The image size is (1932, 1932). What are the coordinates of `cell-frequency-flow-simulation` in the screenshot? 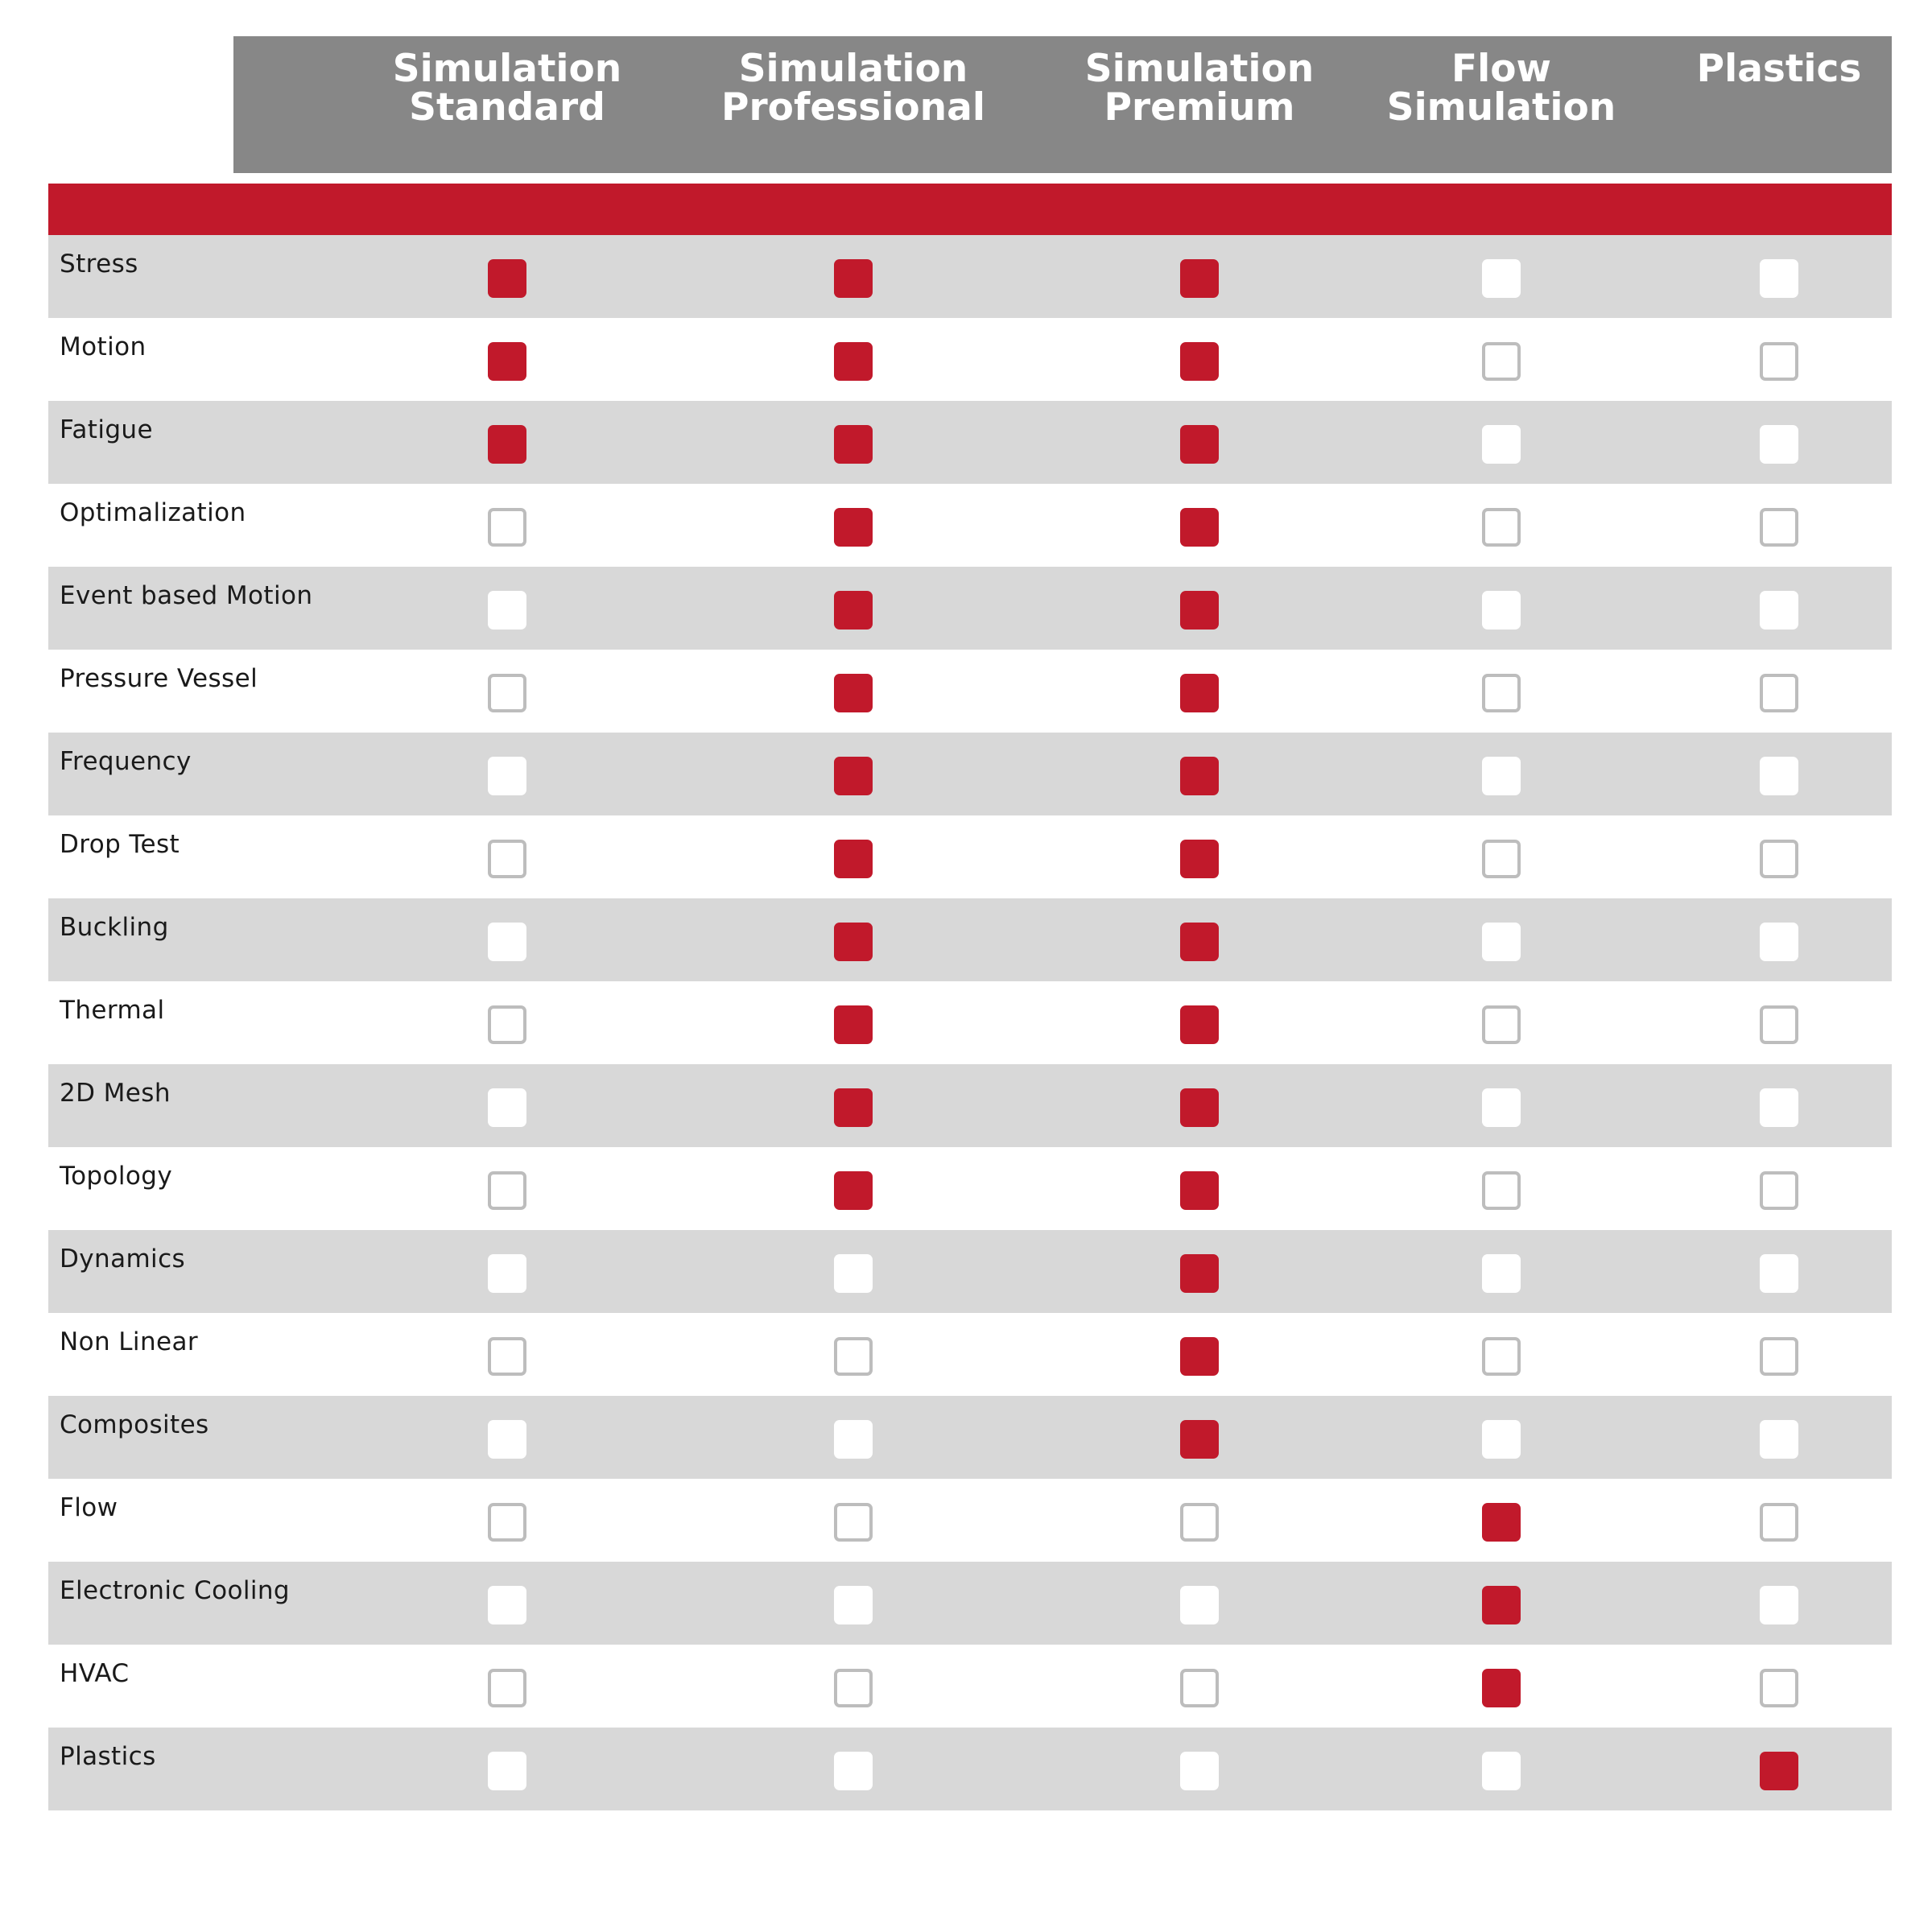 It's located at (1501, 776).